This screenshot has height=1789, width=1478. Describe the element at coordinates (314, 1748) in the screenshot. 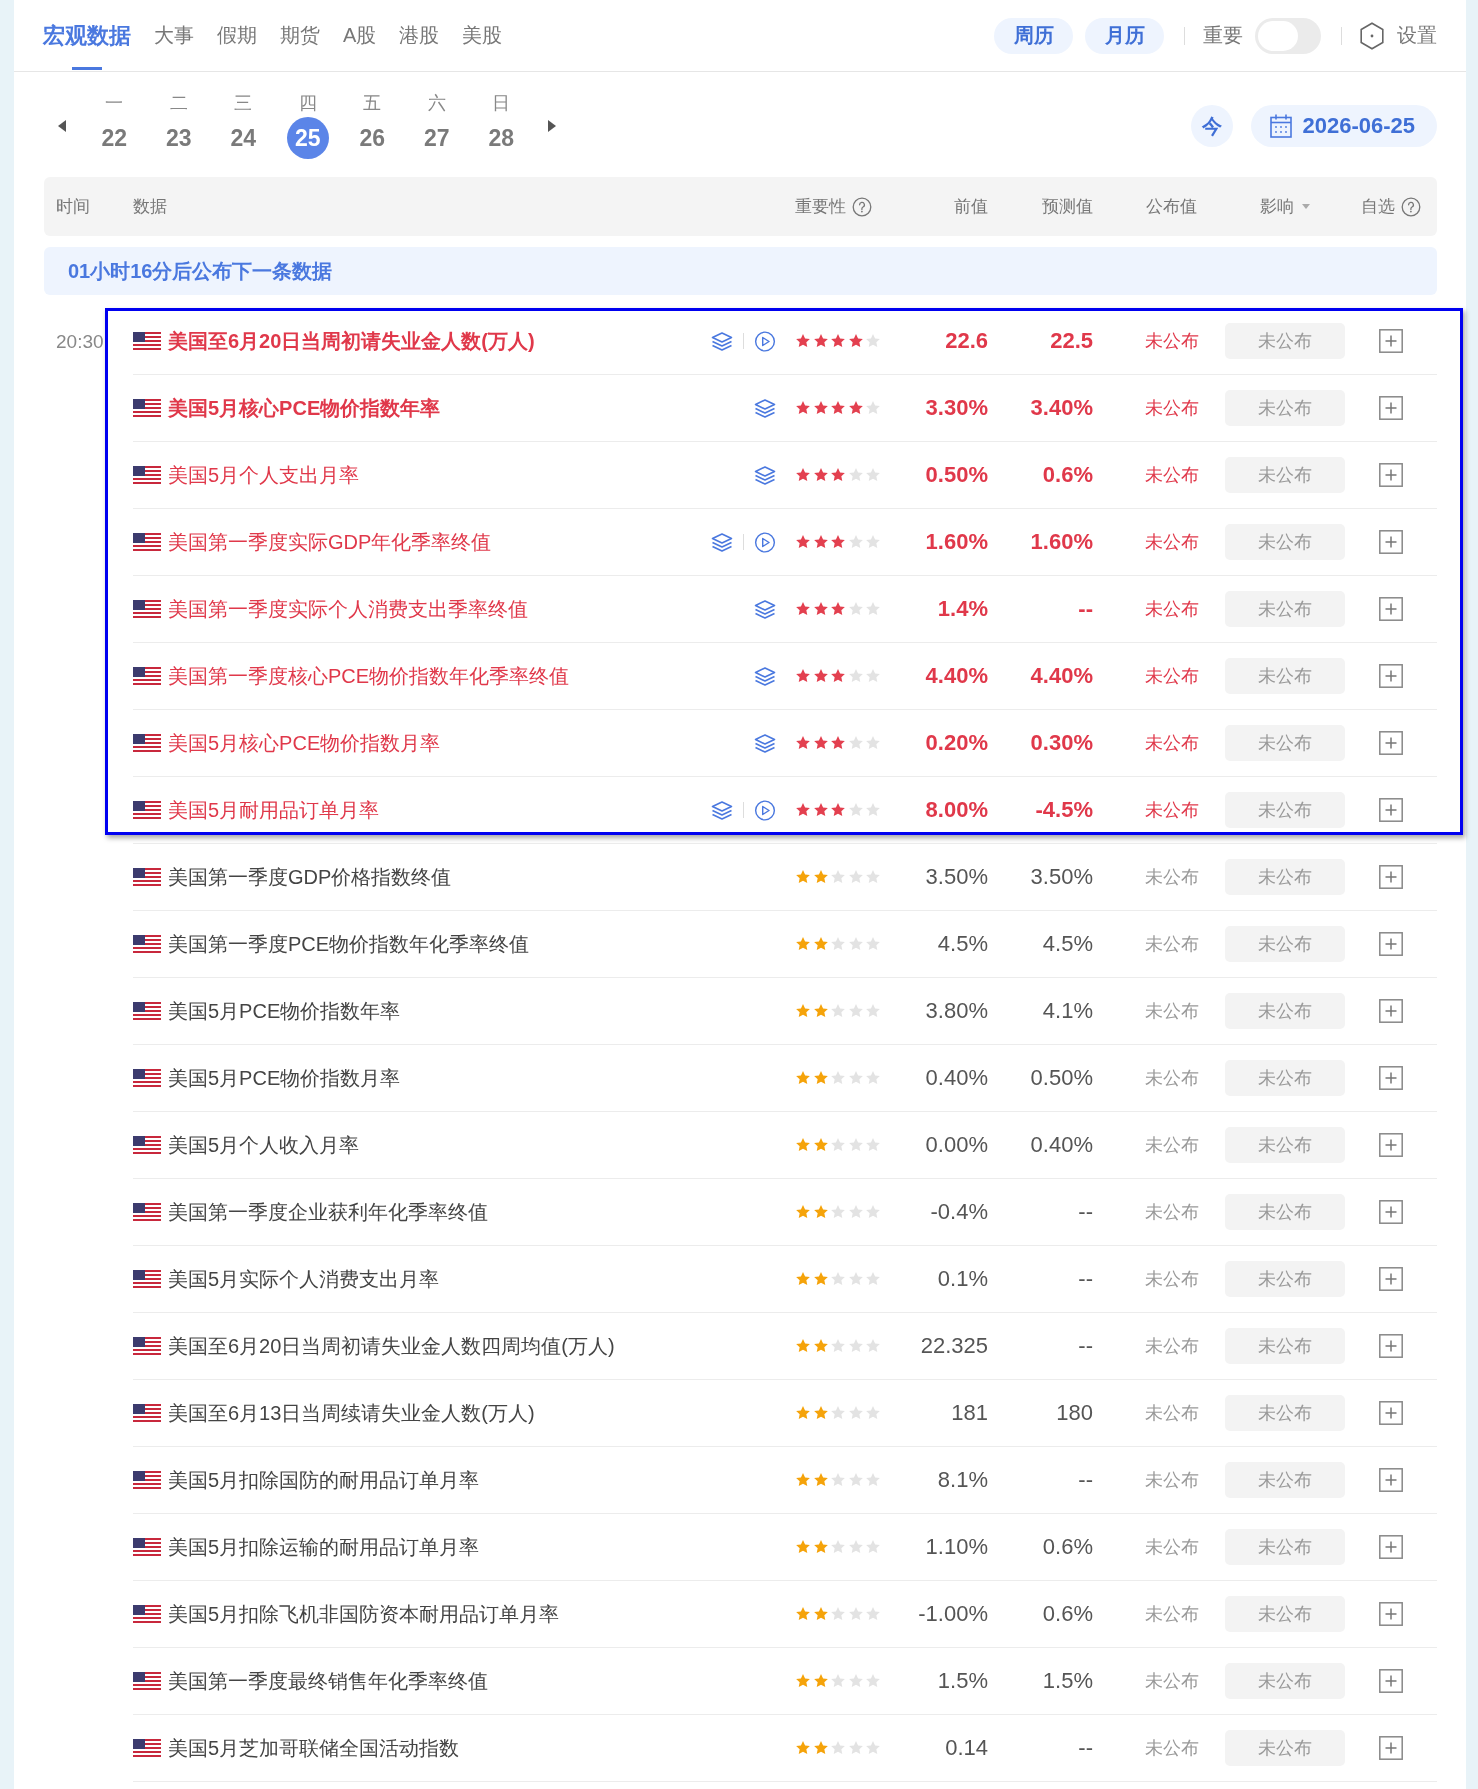

I see `event-name: 美国5月芝加哥联储全国活动指数` at that location.